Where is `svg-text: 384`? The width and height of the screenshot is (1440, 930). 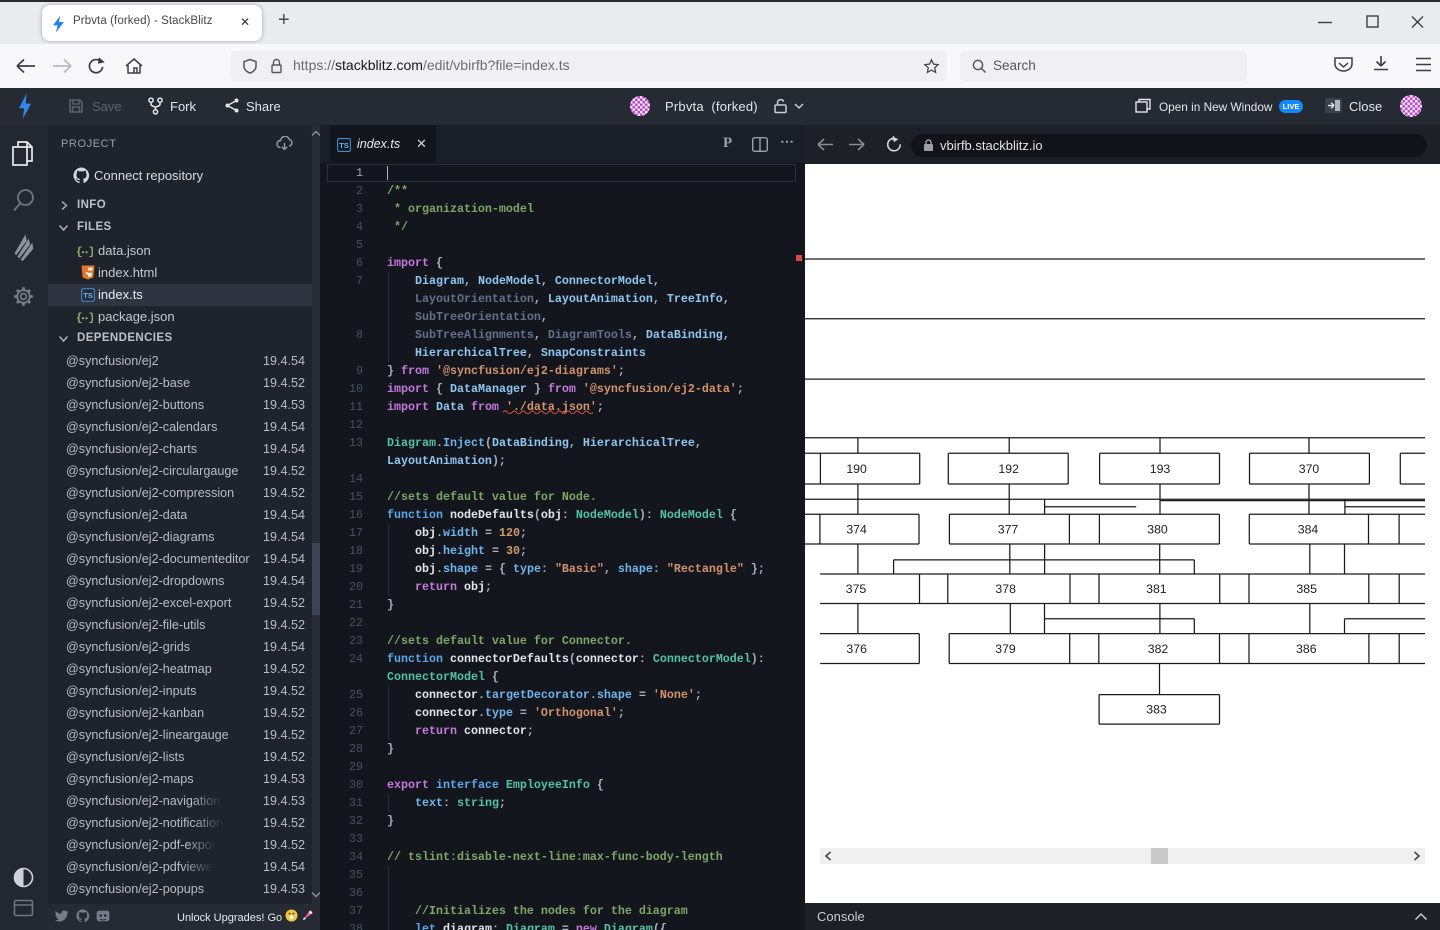 svg-text: 384 is located at coordinates (1308, 529).